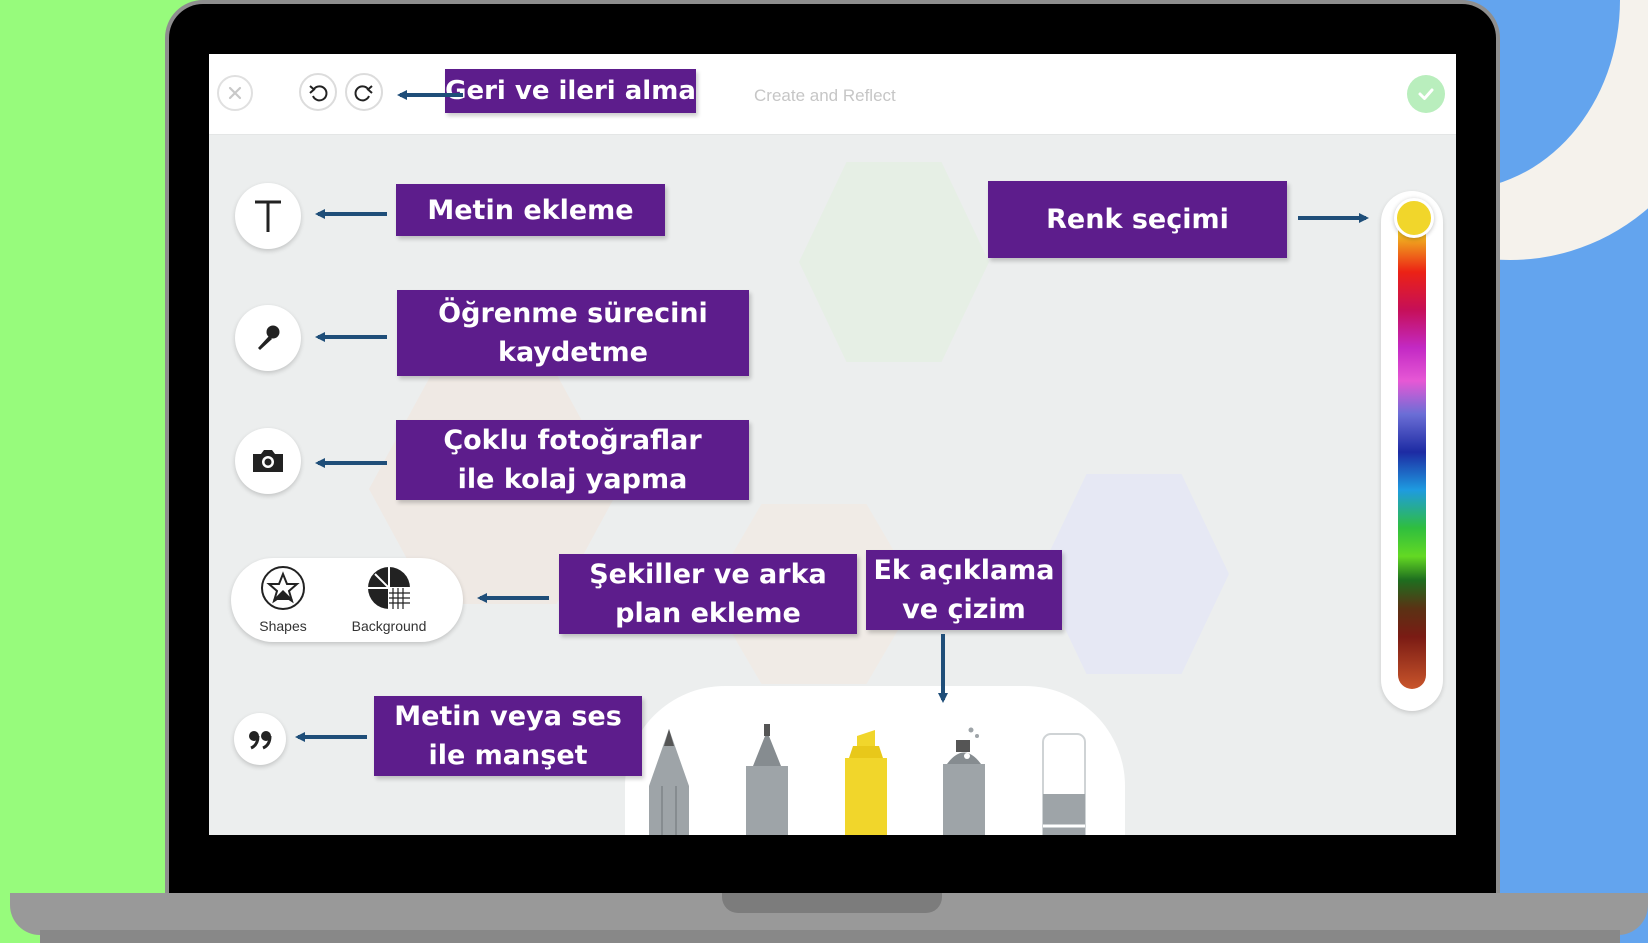  I want to click on shapes-background-panel: Shapes Background, so click(347, 600).